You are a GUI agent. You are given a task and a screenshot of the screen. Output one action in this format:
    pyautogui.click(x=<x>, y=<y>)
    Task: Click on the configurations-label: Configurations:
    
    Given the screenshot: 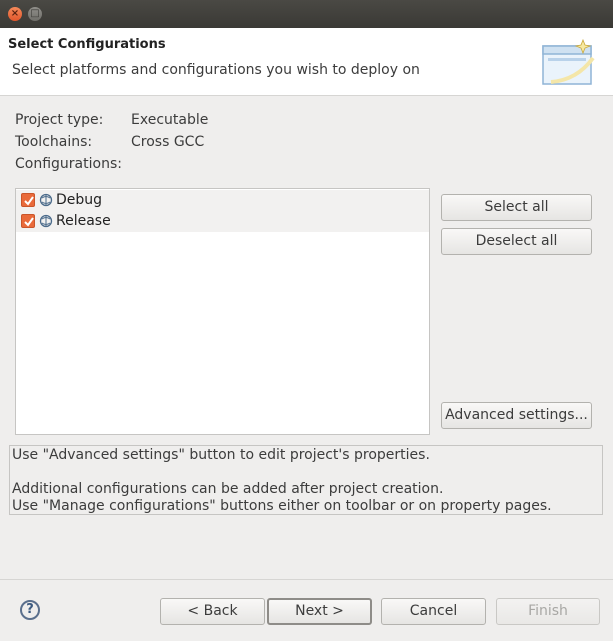 What is the action you would take?
    pyautogui.click(x=68, y=164)
    